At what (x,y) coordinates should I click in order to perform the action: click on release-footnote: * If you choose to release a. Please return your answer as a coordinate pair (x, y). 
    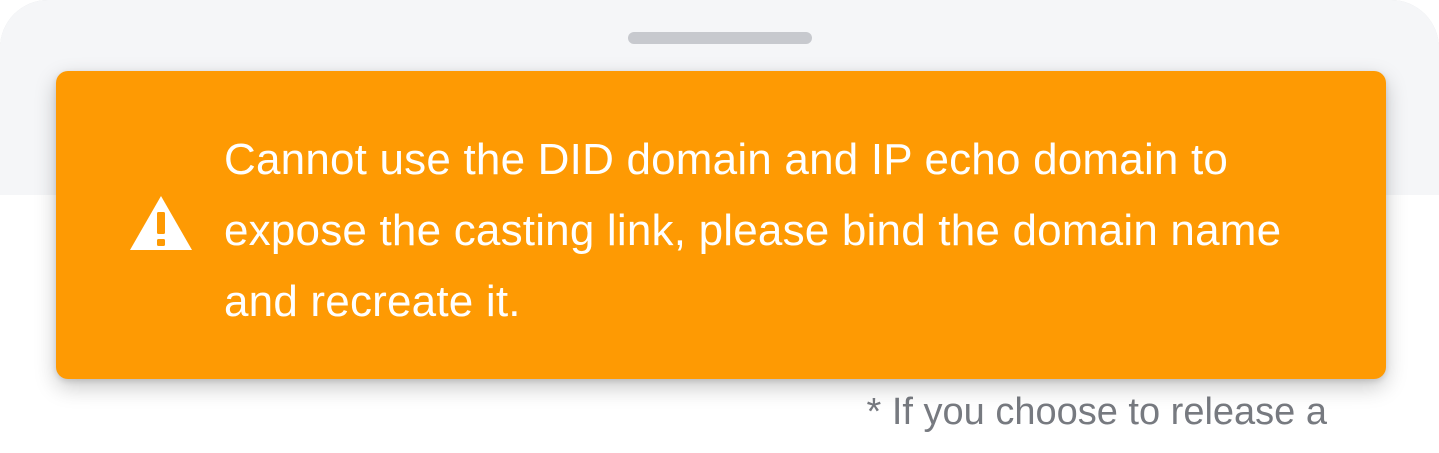
    Looking at the image, I should click on (1096, 412).